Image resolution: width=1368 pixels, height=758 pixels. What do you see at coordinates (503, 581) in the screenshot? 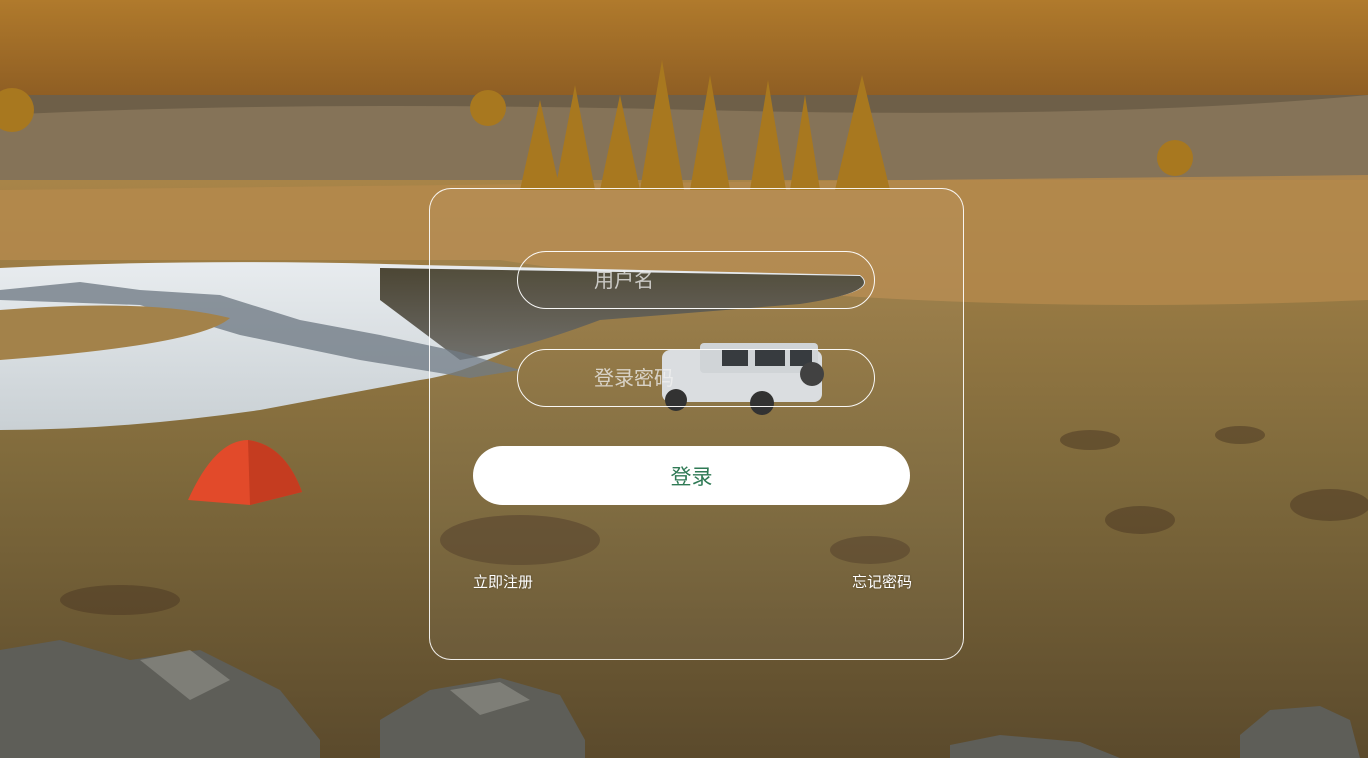
I see `register-link: 立即注册` at bounding box center [503, 581].